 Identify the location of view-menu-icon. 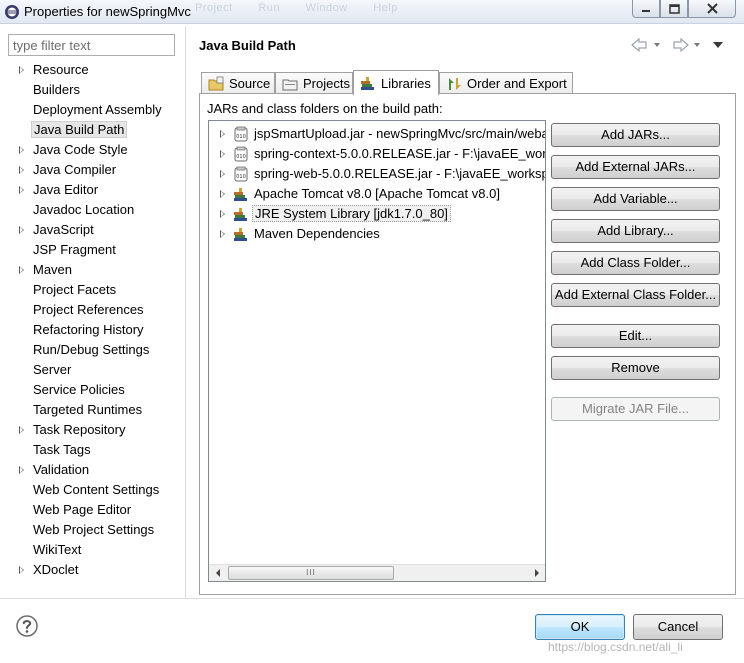
(718, 45).